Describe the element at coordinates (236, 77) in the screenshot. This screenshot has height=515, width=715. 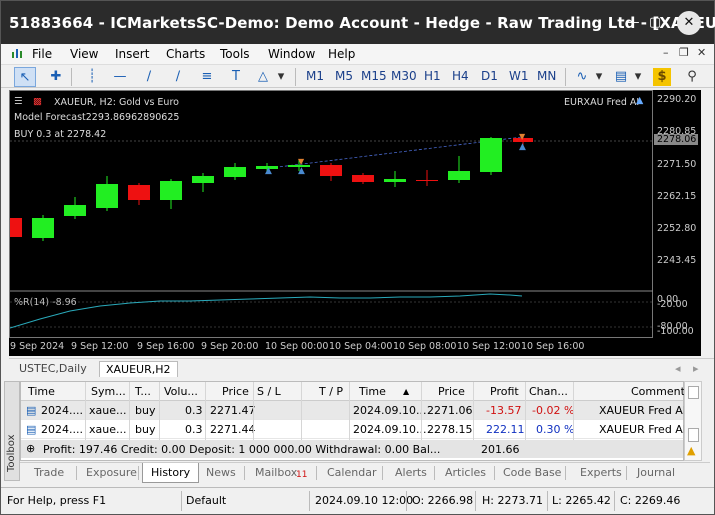
I see `text-tool-icon: T` at that location.